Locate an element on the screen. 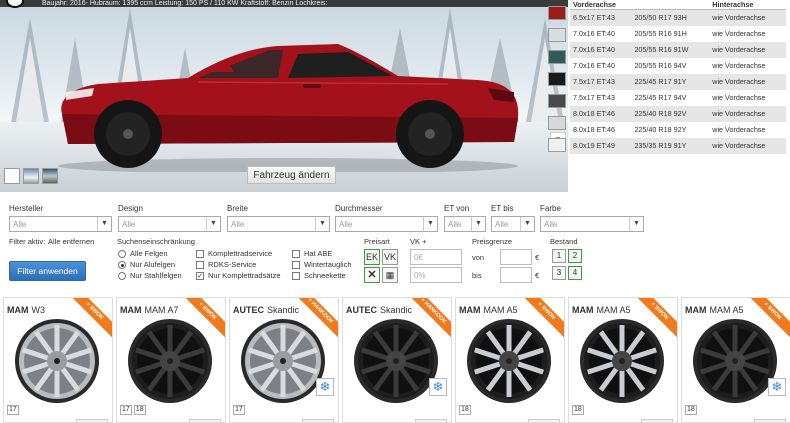 This screenshot has width=790, height=423. tire-size-cell: 225/45 R17 91Y is located at coordinates (670, 81).